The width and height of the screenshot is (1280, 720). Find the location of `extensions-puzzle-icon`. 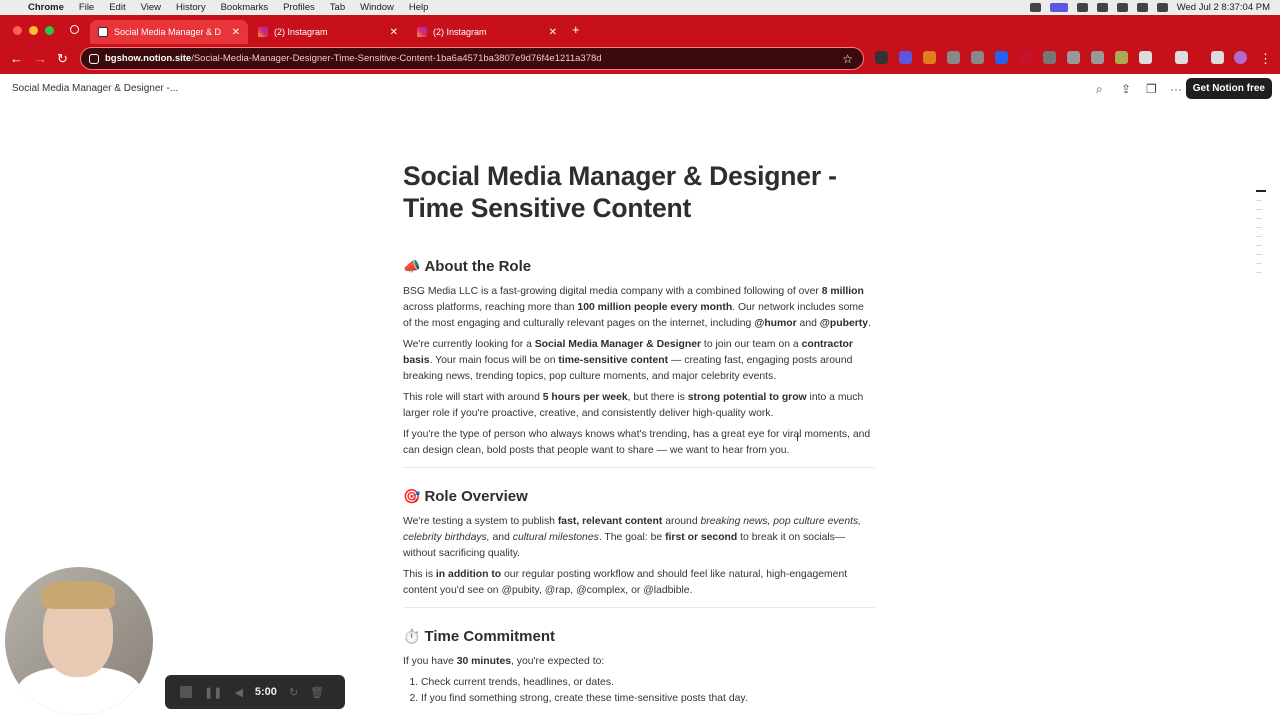

extensions-puzzle-icon is located at coordinates (1145, 57).